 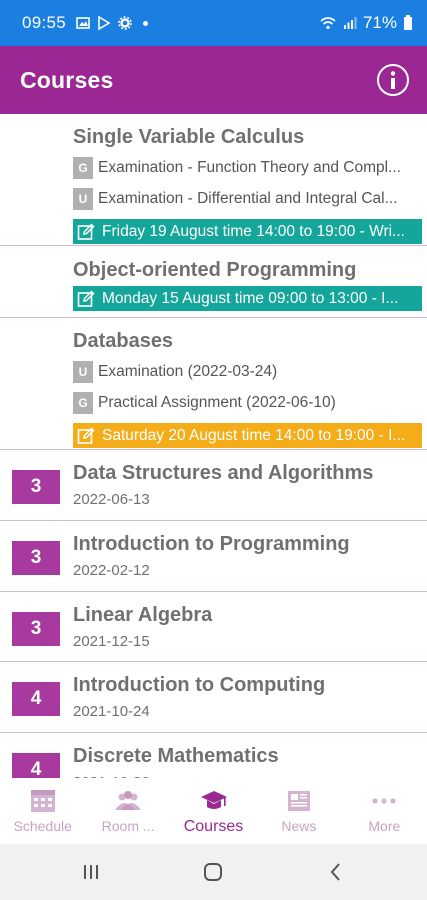 I want to click on list-item: 4 Introduction to Computing 2021-10-24, so click(x=213, y=697).